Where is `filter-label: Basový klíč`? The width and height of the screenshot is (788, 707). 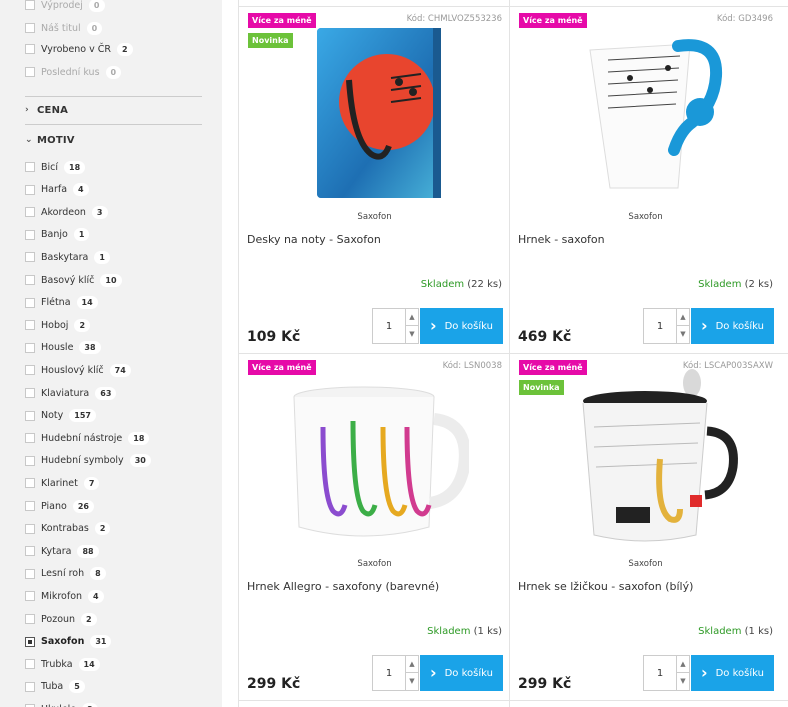 filter-label: Basový klíč is located at coordinates (68, 280).